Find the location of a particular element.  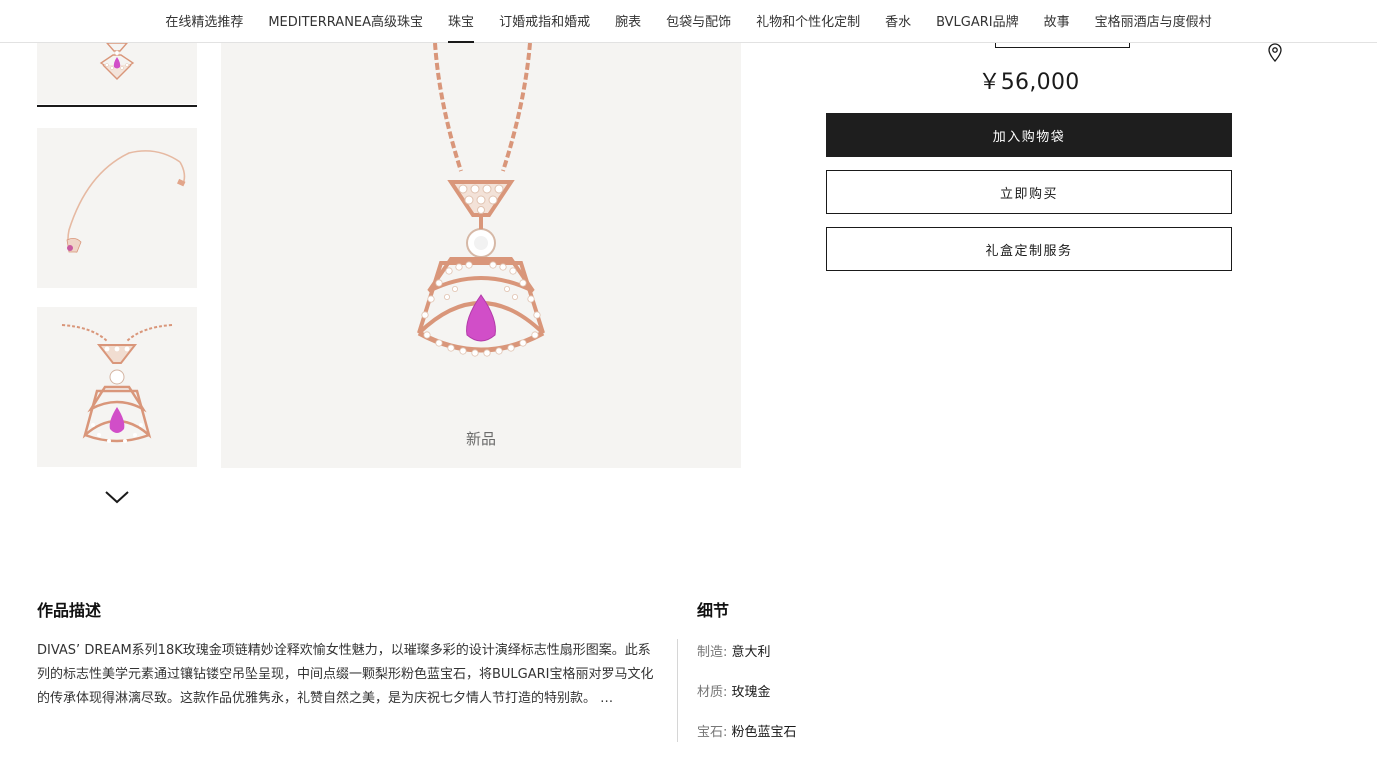

product-price: ￥56,000 is located at coordinates (1029, 82).